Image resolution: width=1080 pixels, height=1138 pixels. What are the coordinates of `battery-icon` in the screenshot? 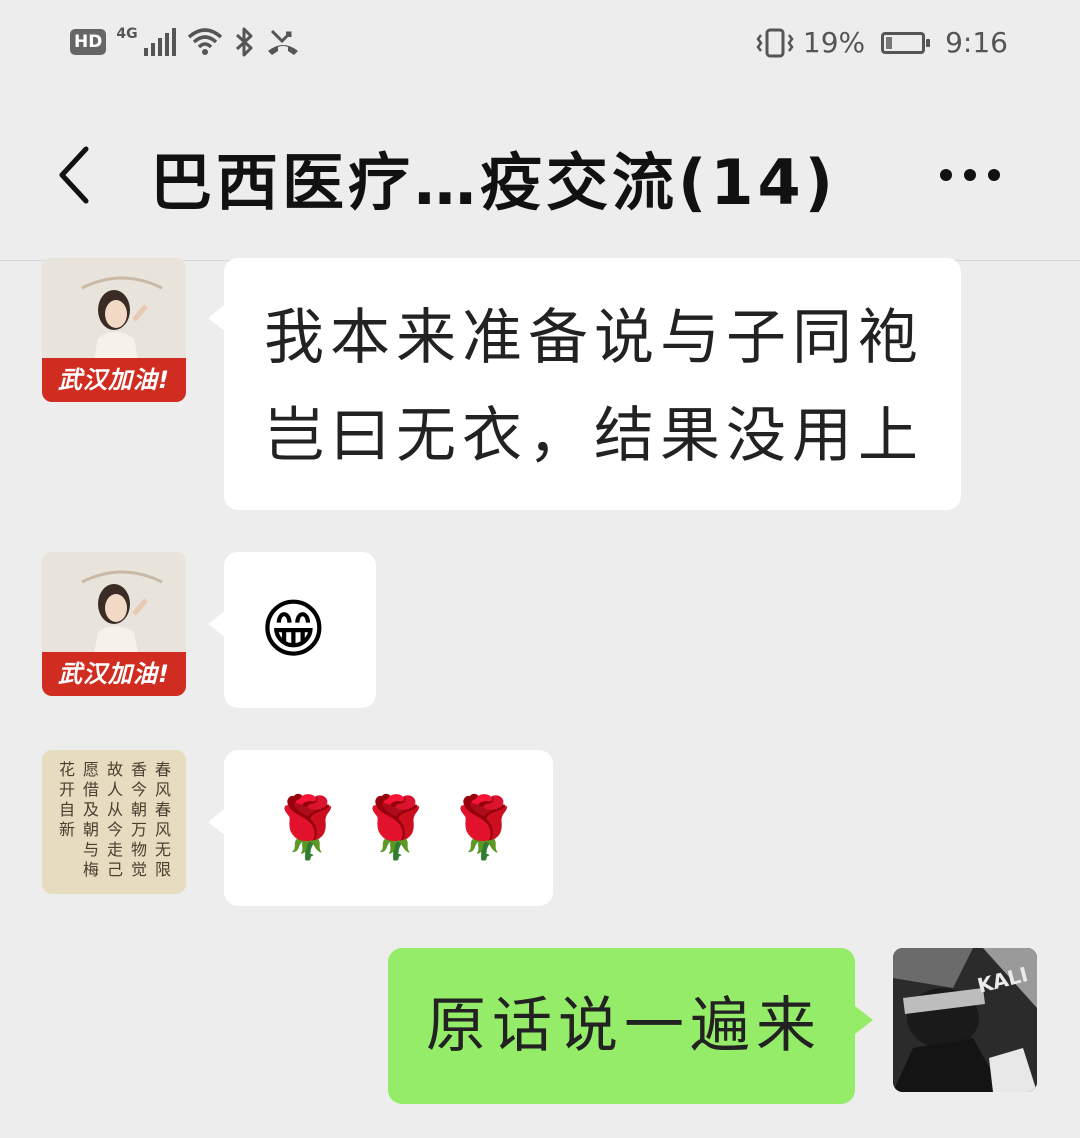 It's located at (906, 42).